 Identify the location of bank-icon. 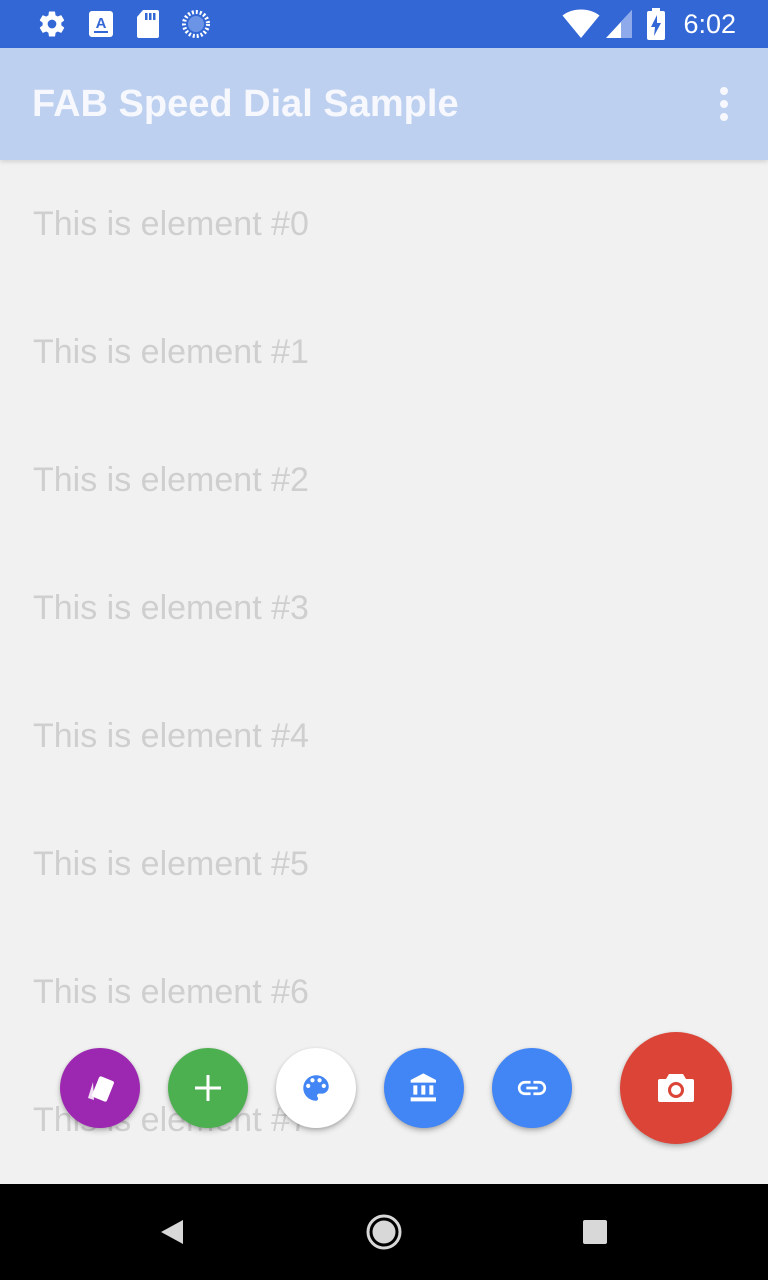
(423, 1087).